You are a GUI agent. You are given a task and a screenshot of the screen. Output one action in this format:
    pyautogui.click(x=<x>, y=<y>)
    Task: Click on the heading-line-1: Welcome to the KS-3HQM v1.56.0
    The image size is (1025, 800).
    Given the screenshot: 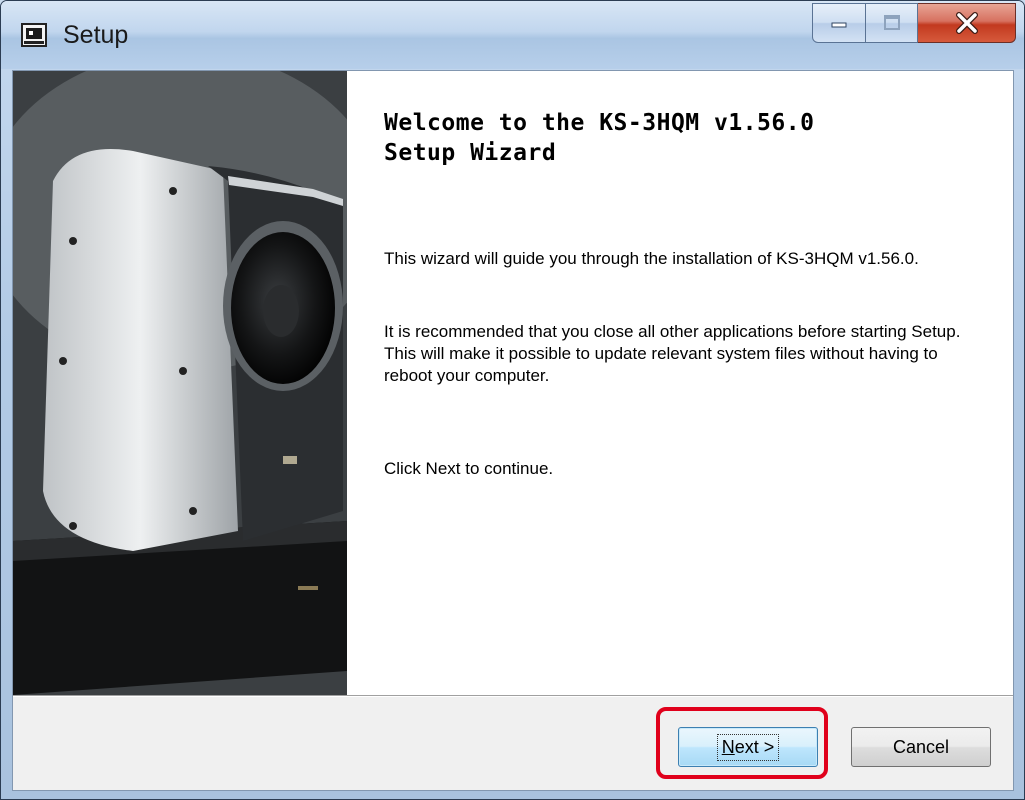 What is the action you would take?
    pyautogui.click(x=599, y=123)
    